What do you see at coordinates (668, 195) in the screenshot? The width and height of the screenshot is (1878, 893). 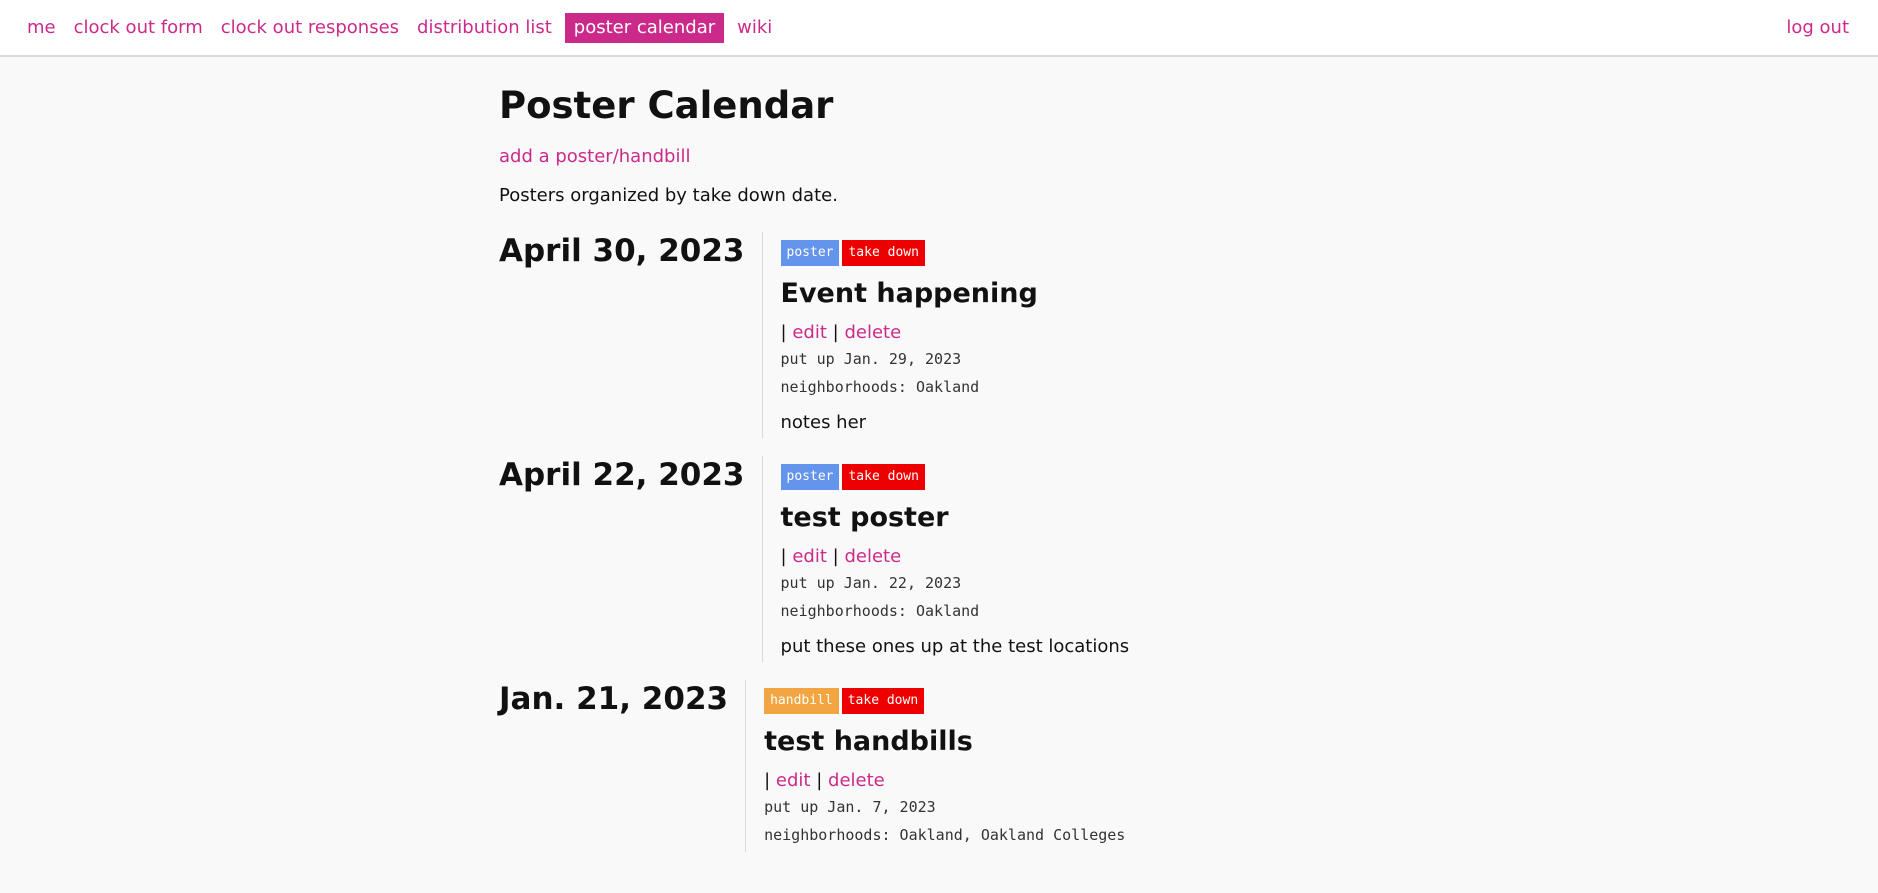 I see `intro-text: Posters organized by take down date.` at bounding box center [668, 195].